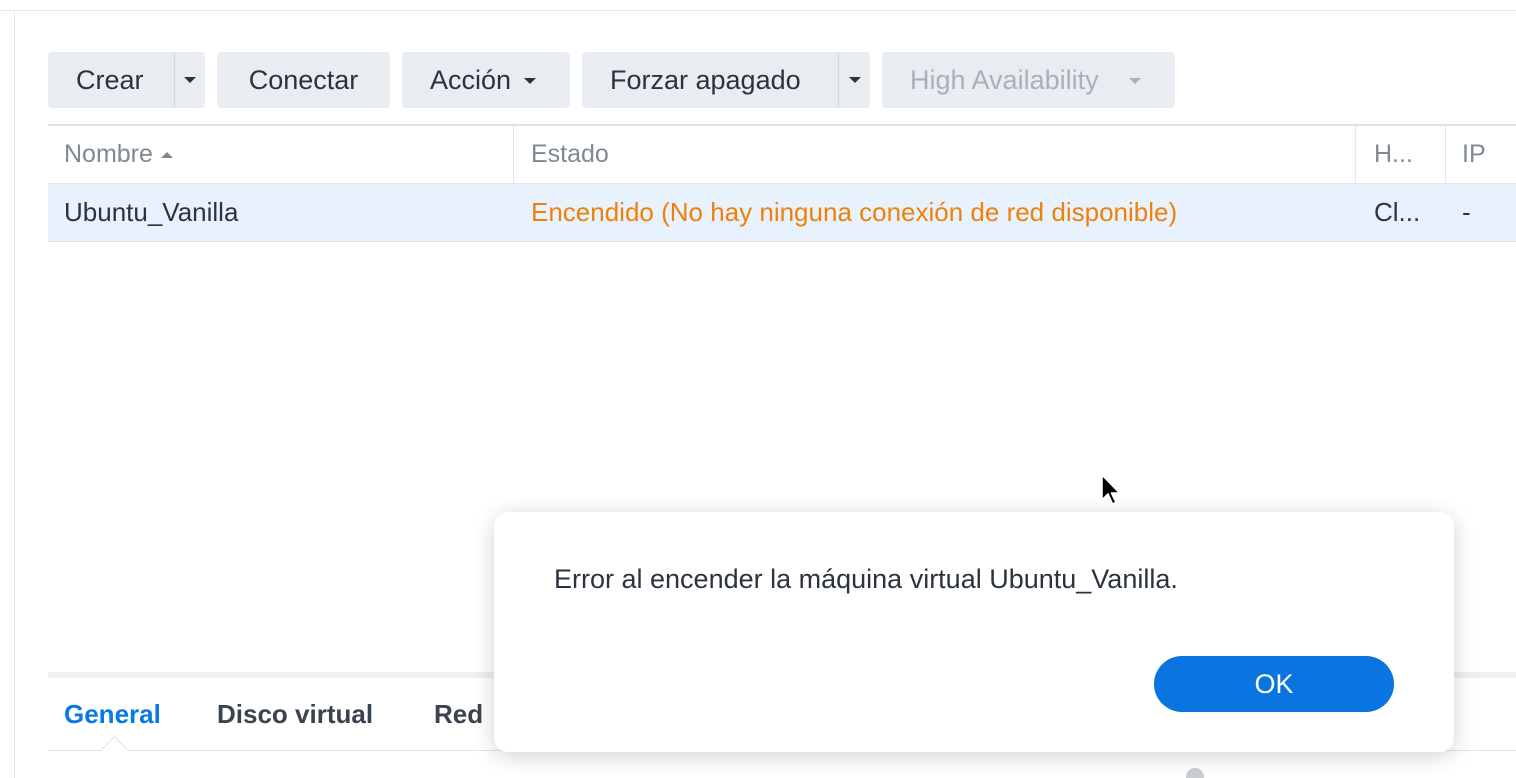 The image size is (1516, 778). What do you see at coordinates (1474, 154) in the screenshot?
I see `column-header-ip-label: IP` at bounding box center [1474, 154].